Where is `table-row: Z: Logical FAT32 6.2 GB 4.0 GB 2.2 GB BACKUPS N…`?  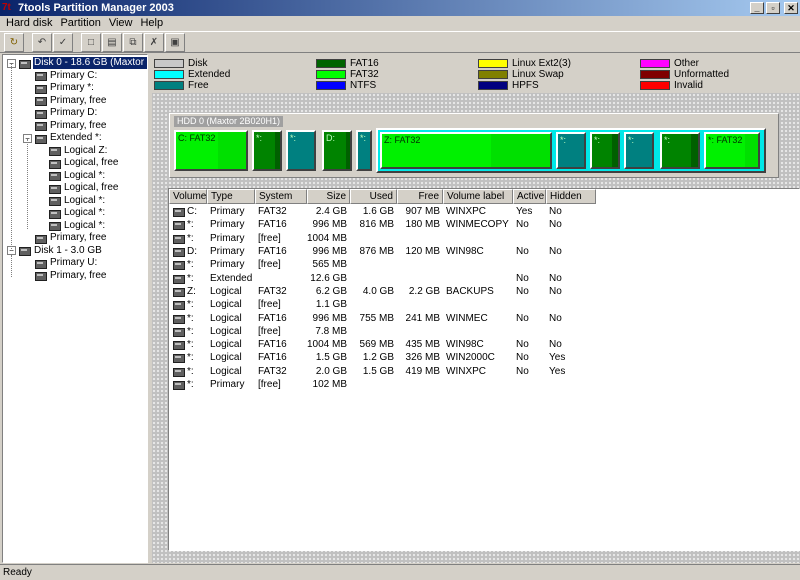
table-row: Z: Logical FAT32 6.2 GB 4.0 GB 2.2 GB BACKUPS N… is located at coordinates (484, 291).